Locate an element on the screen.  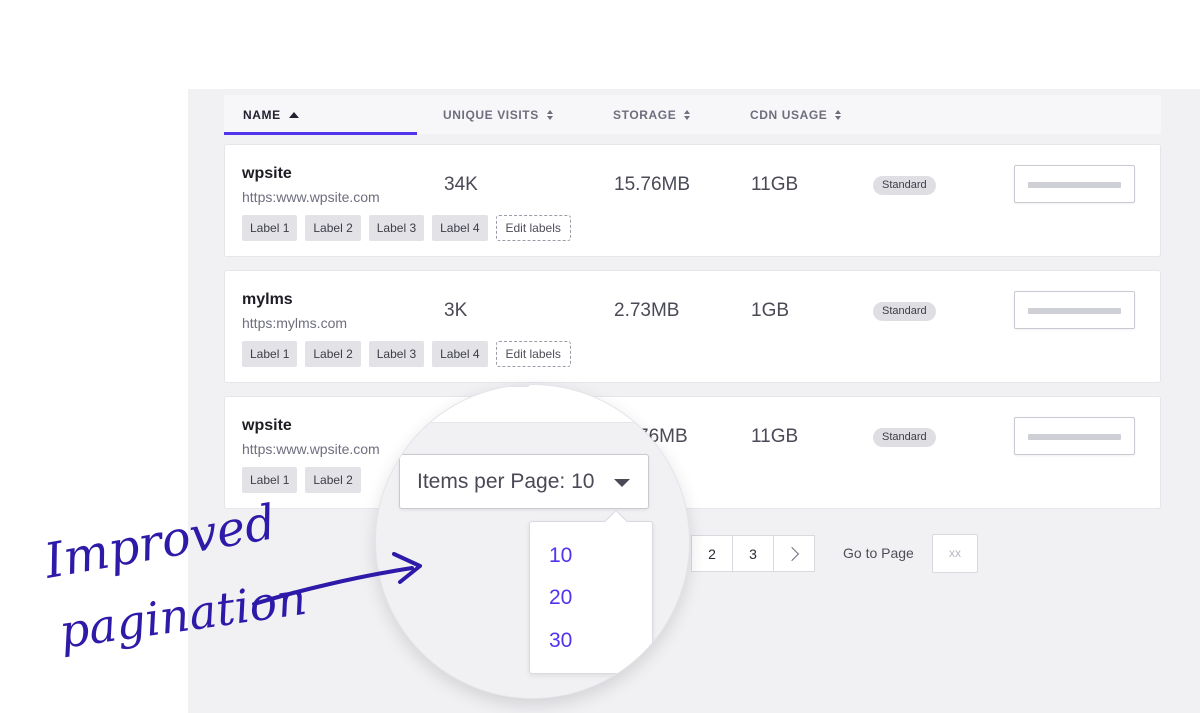
next-page-button is located at coordinates (794, 553).